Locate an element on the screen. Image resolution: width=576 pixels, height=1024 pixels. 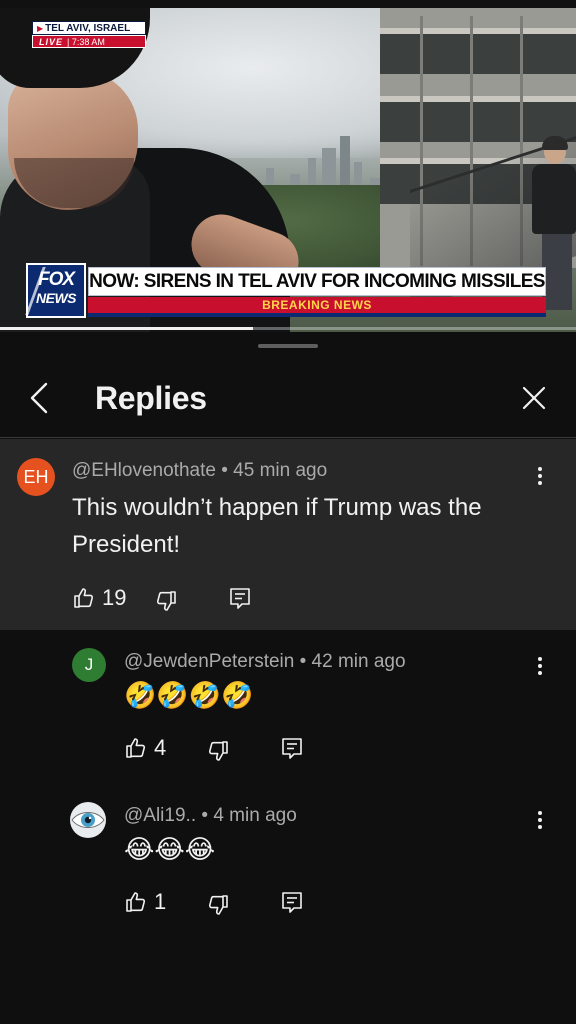
eye-avatar-icon is located at coordinates (88, 820).